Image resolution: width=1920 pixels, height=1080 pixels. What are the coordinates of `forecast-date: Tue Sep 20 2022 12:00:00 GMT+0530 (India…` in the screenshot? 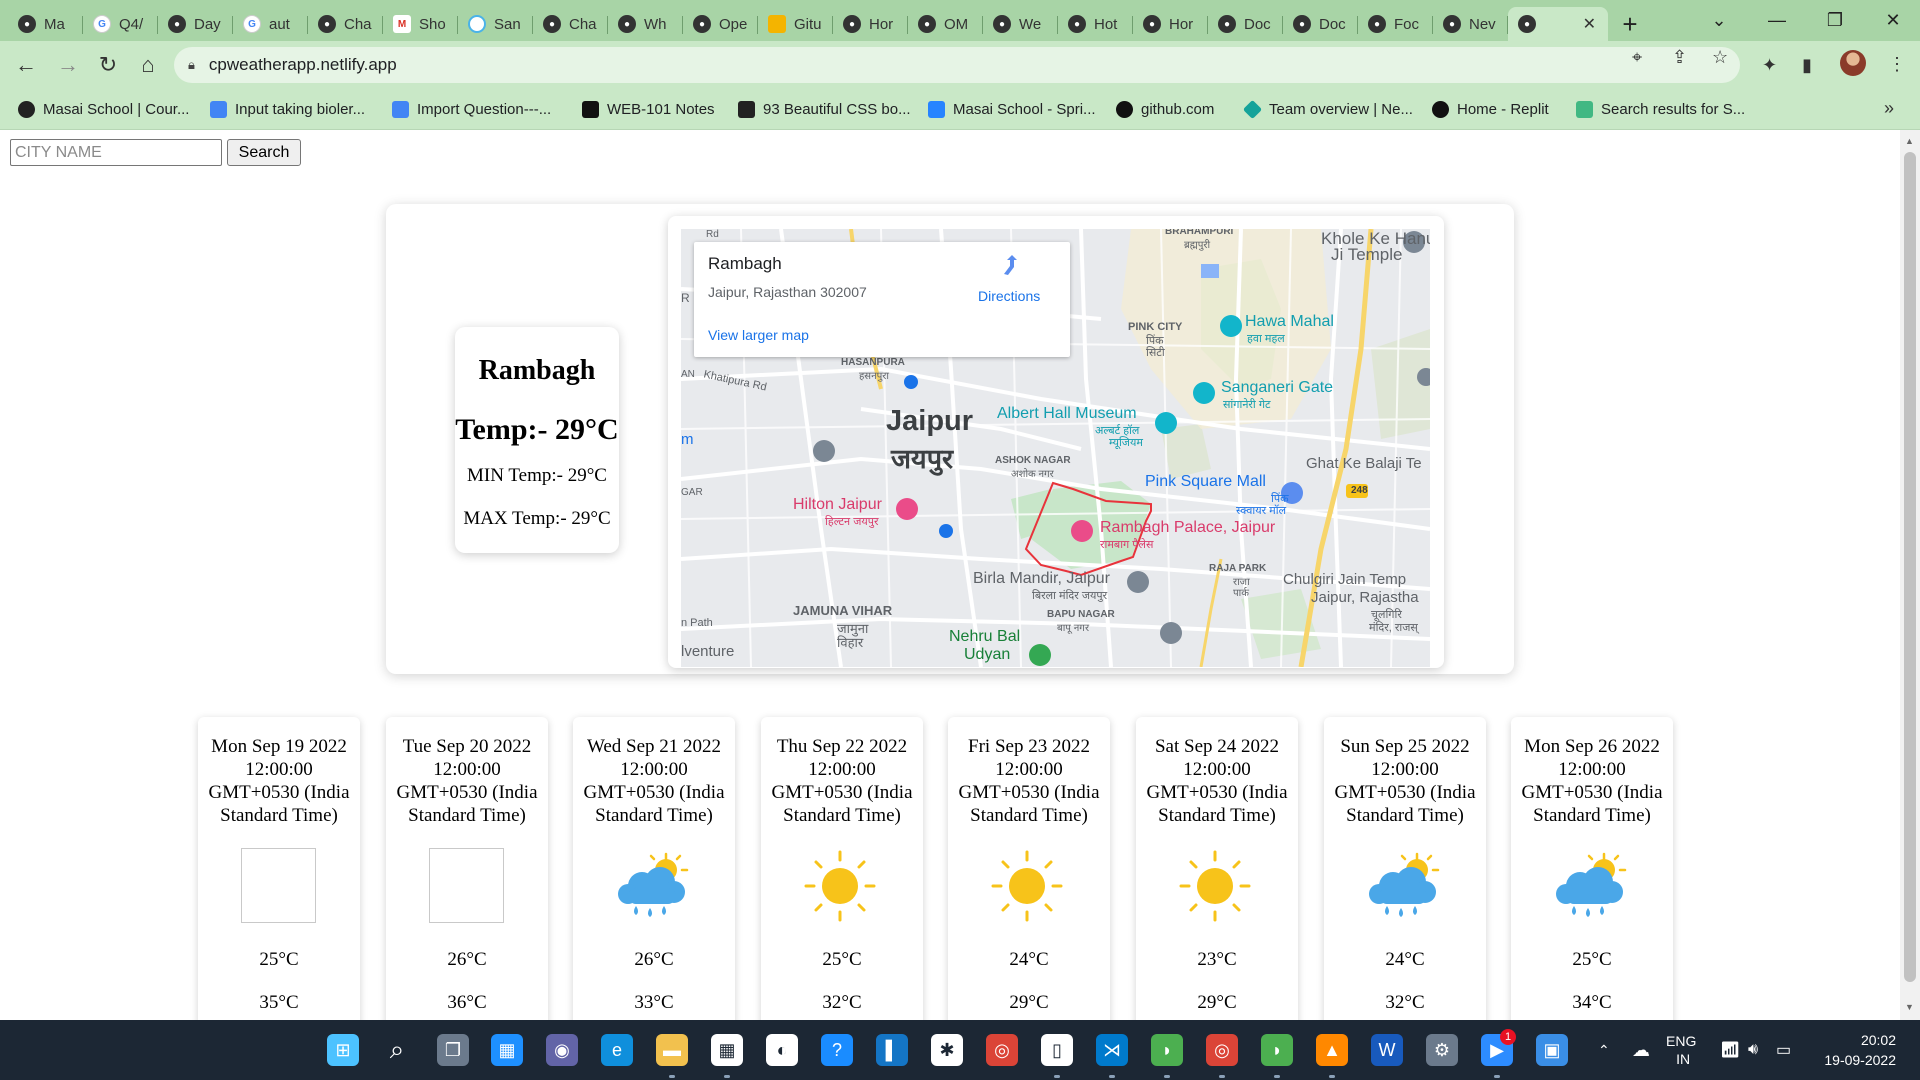 It's located at (467, 781).